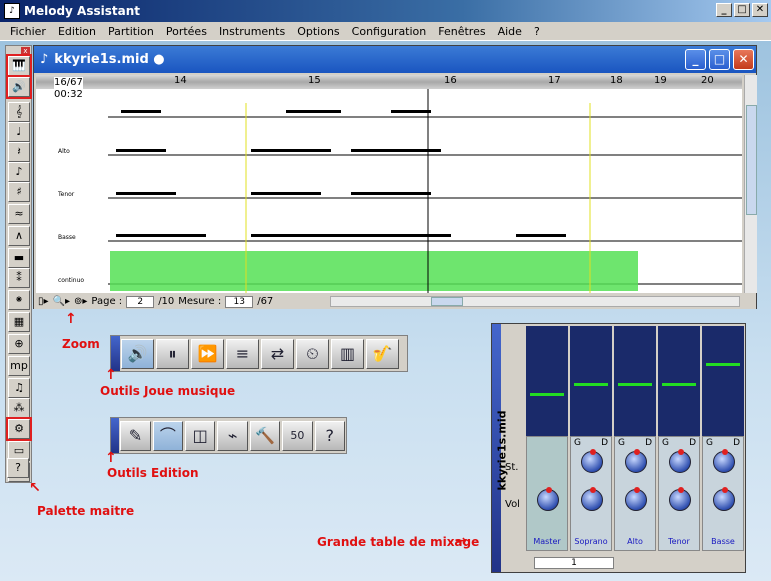 This screenshot has width=771, height=581. I want to click on score-maximize-button: □, so click(719, 59).